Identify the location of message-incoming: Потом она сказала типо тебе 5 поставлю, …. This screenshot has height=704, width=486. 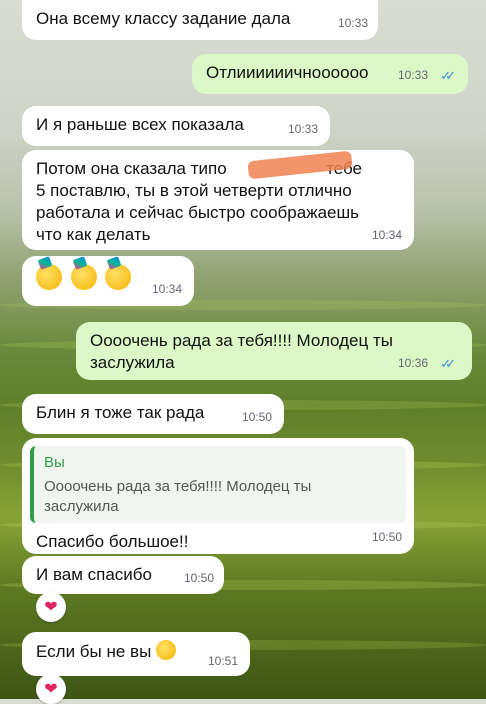
(218, 200).